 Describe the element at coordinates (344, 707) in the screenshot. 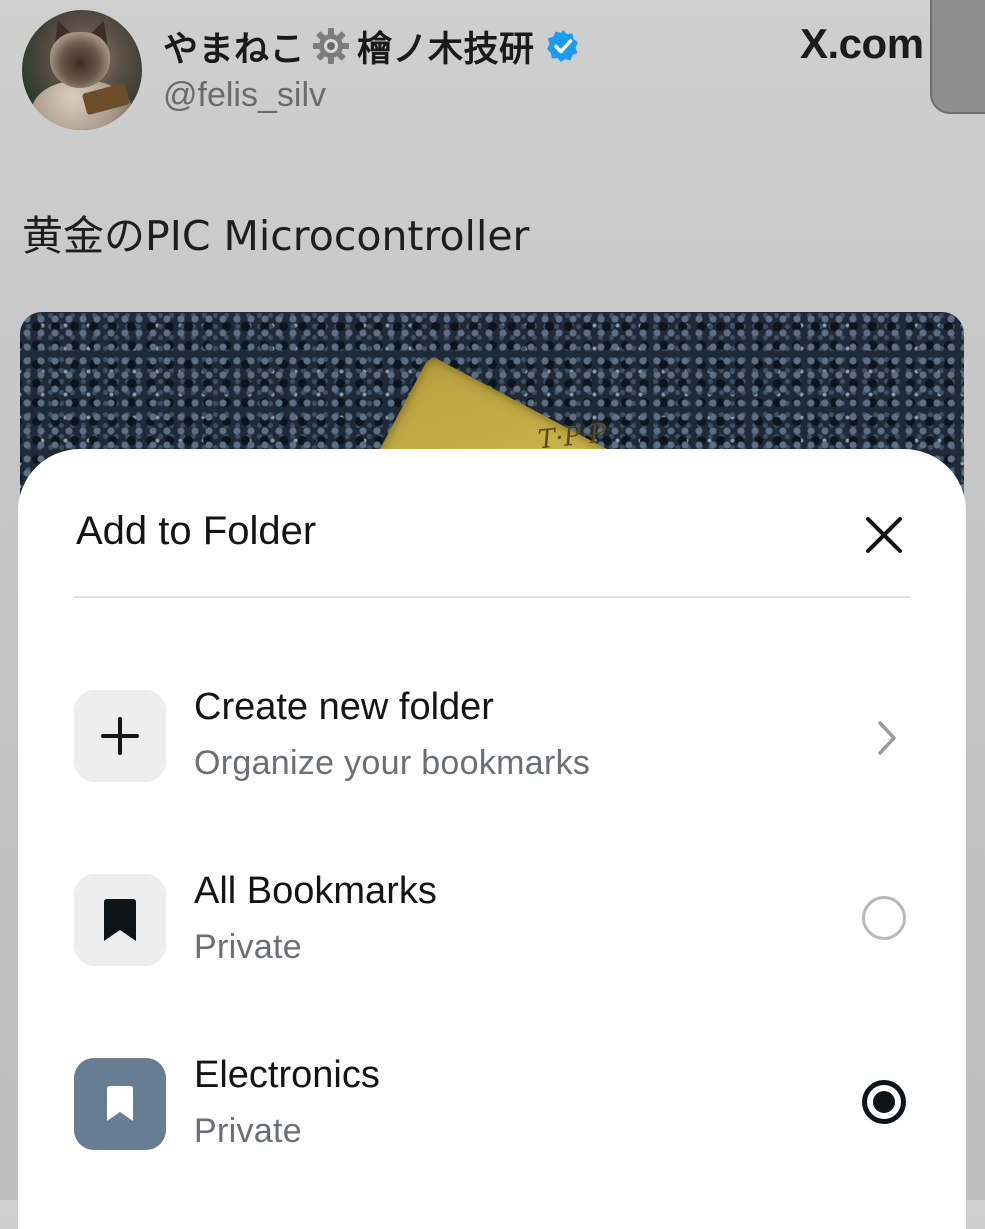

I see `create-folder-title: Create new folder` at that location.